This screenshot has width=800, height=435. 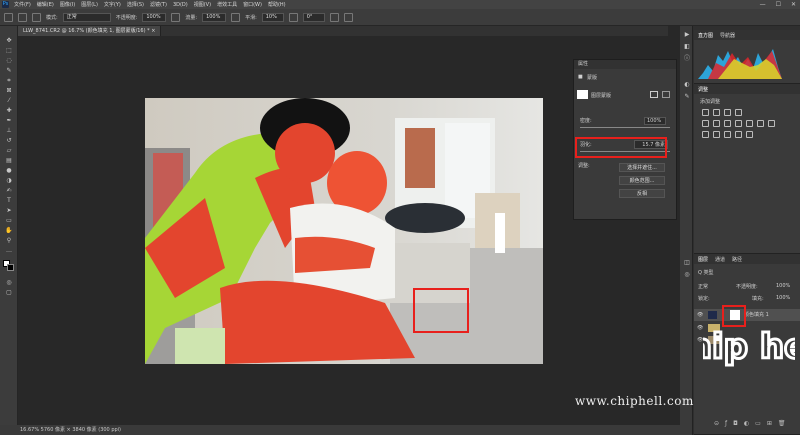 I want to click on add-mask-icon: ◘, so click(x=738, y=423).